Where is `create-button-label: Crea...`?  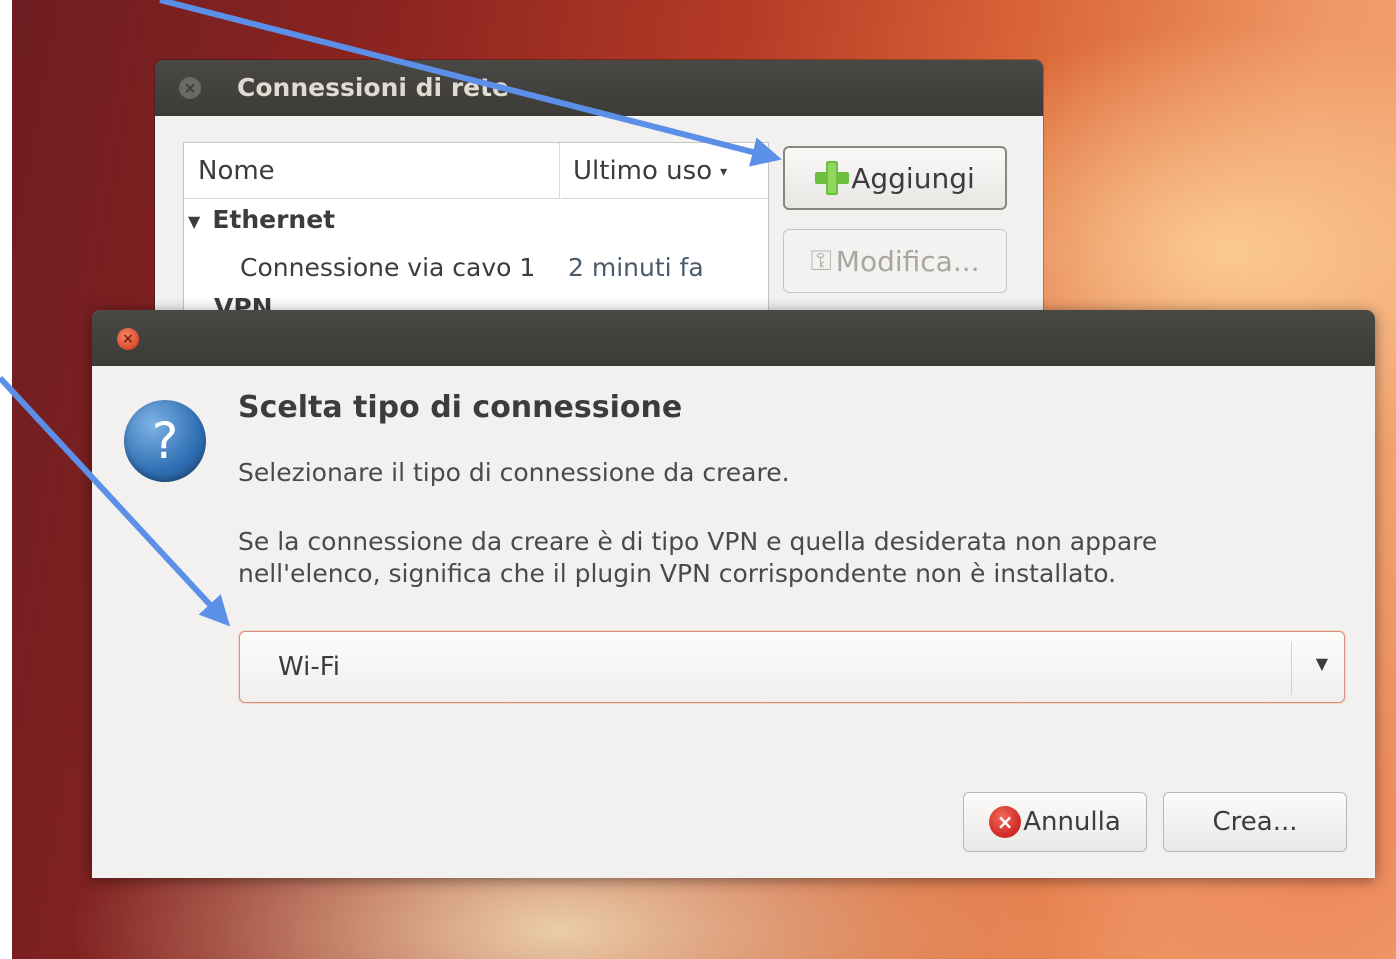 create-button-label: Crea... is located at coordinates (1255, 822).